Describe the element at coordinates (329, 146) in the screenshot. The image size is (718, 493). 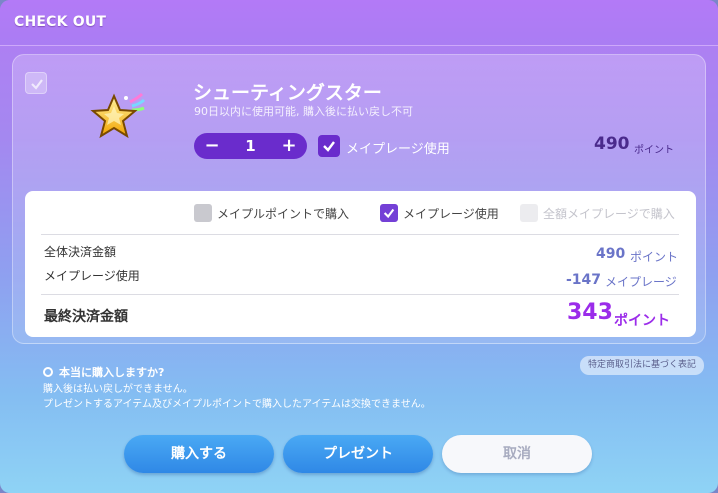
I see `item-mapleplay-checkbox` at that location.